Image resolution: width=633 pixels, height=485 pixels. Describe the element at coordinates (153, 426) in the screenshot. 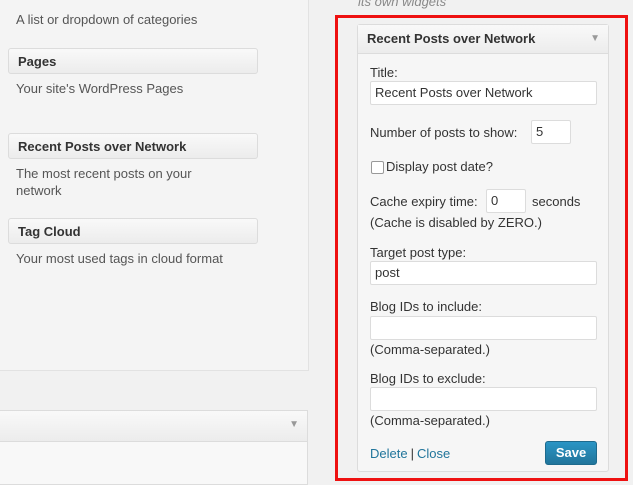

I see `inactive-widgets-header: ▼` at that location.